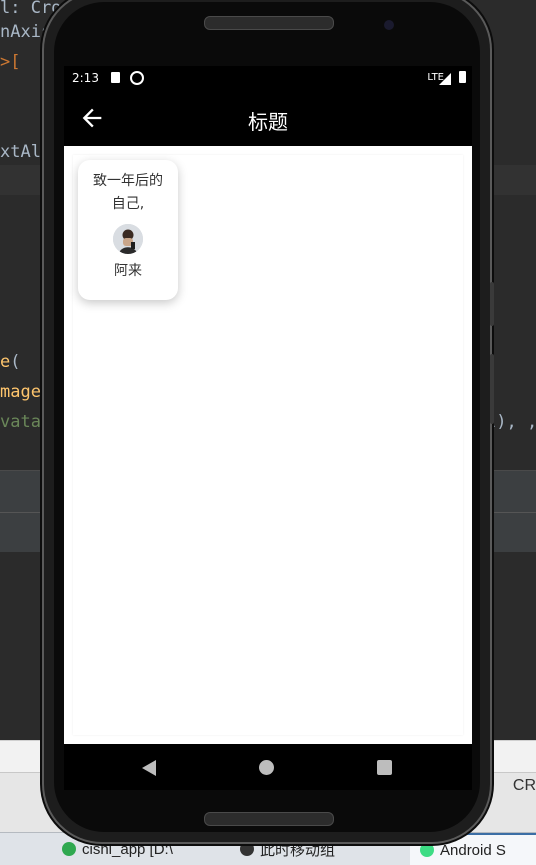  I want to click on nav-home-icon, so click(266, 767).